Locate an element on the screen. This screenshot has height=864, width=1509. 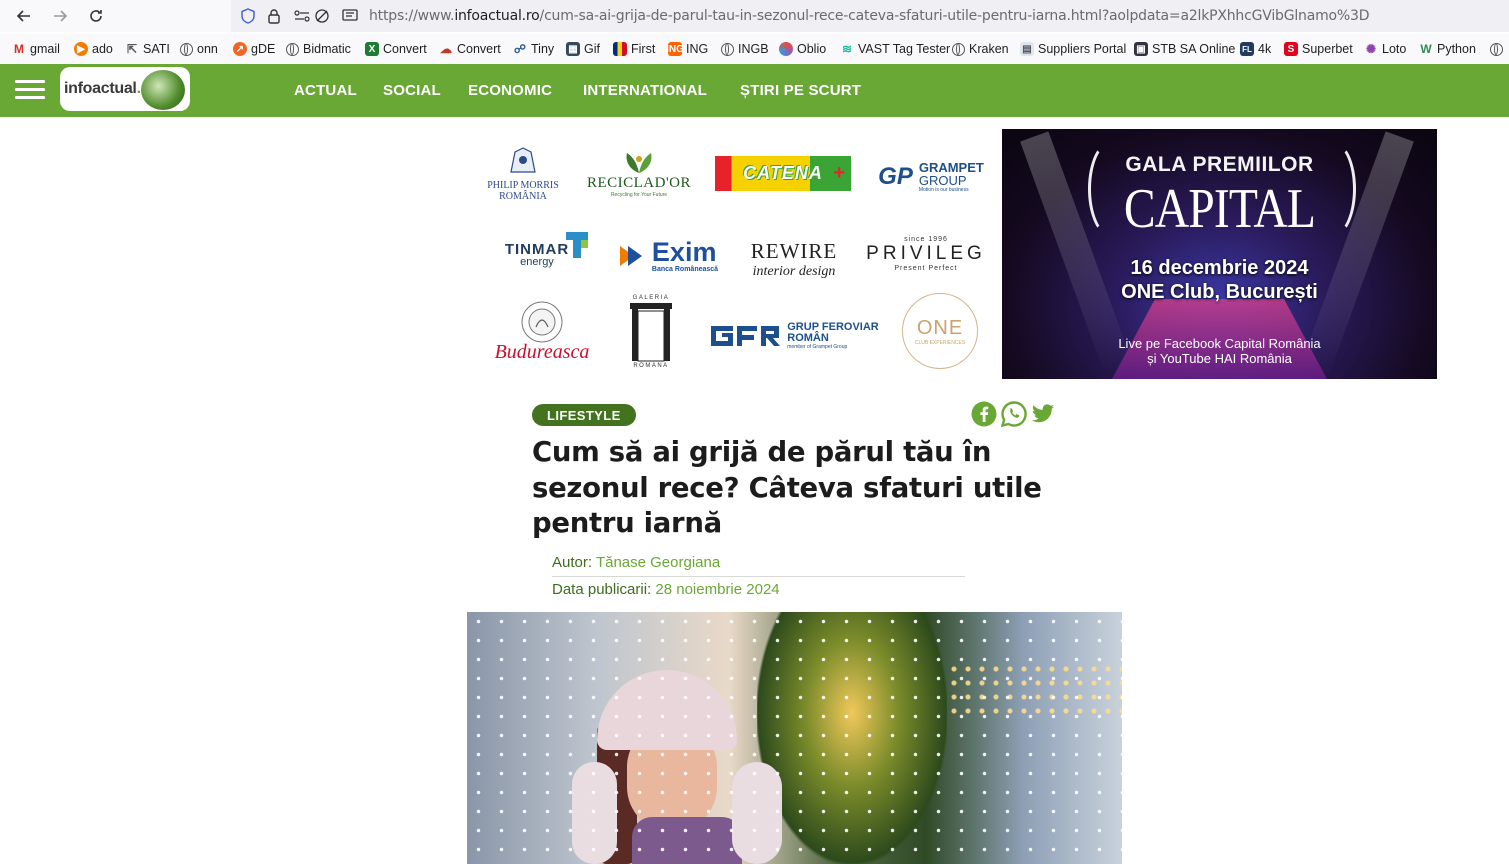
bookmark-ingb: INGB is located at coordinates (745, 49).